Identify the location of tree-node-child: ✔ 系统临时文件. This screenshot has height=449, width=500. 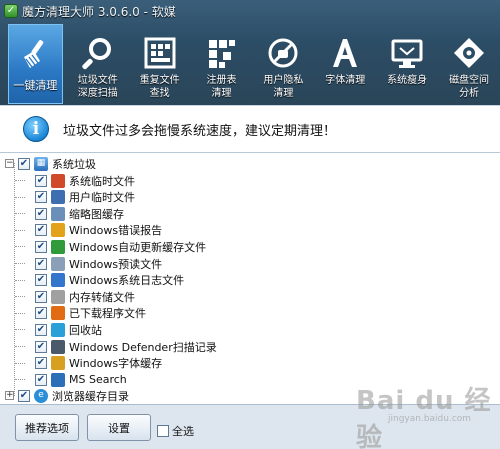
(85, 180).